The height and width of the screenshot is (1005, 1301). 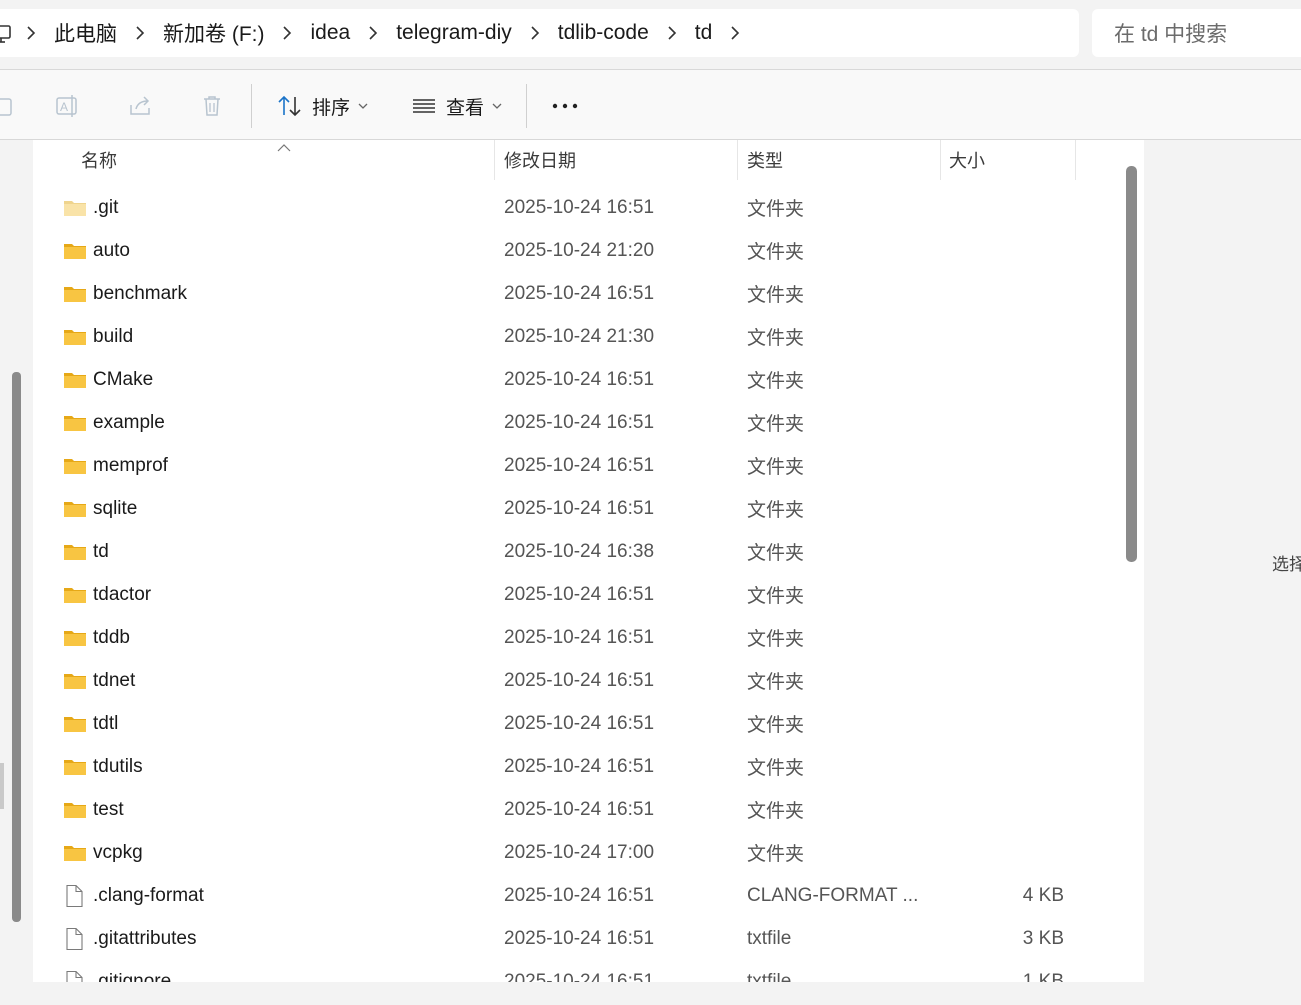 What do you see at coordinates (565, 106) in the screenshot?
I see `more-options-button` at bounding box center [565, 106].